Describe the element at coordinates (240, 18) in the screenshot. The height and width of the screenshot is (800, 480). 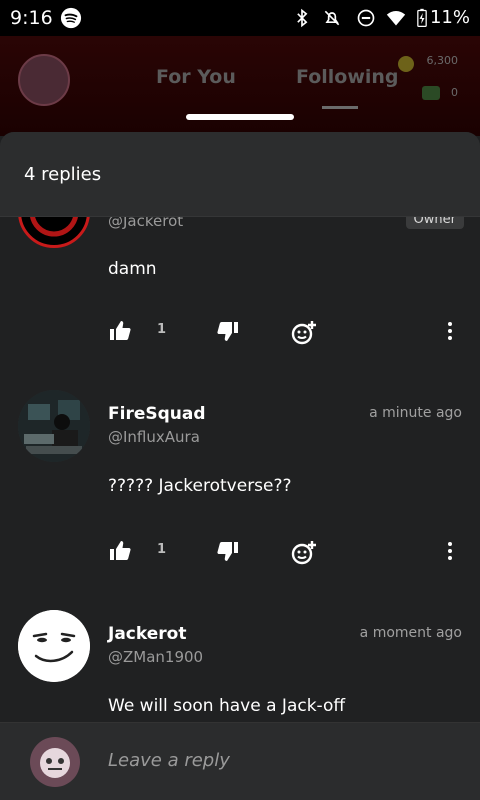
I see `status-bar: 9:16 11%` at that location.